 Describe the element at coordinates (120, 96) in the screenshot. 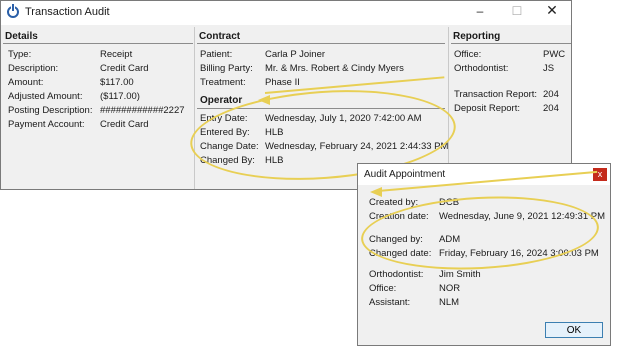

I see `field-value: ($117.00)` at that location.